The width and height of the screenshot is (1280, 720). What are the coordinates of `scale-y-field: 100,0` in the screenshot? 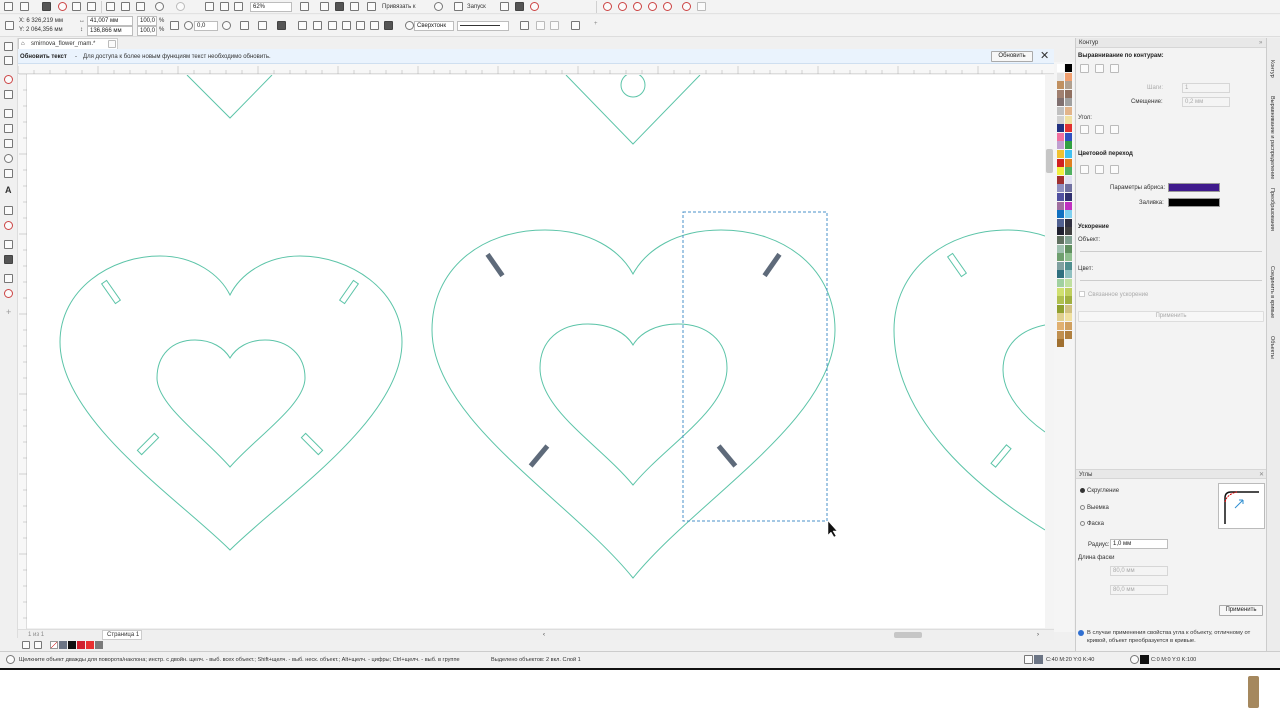 It's located at (147, 31).